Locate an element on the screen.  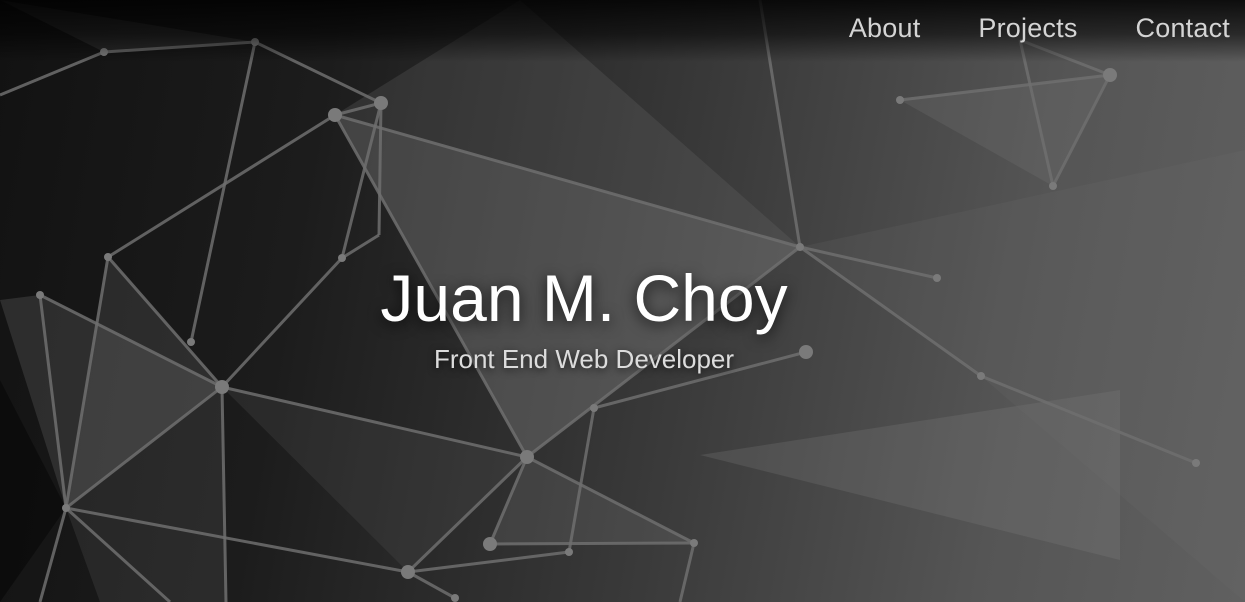
nav-link-about: About is located at coordinates (885, 28).